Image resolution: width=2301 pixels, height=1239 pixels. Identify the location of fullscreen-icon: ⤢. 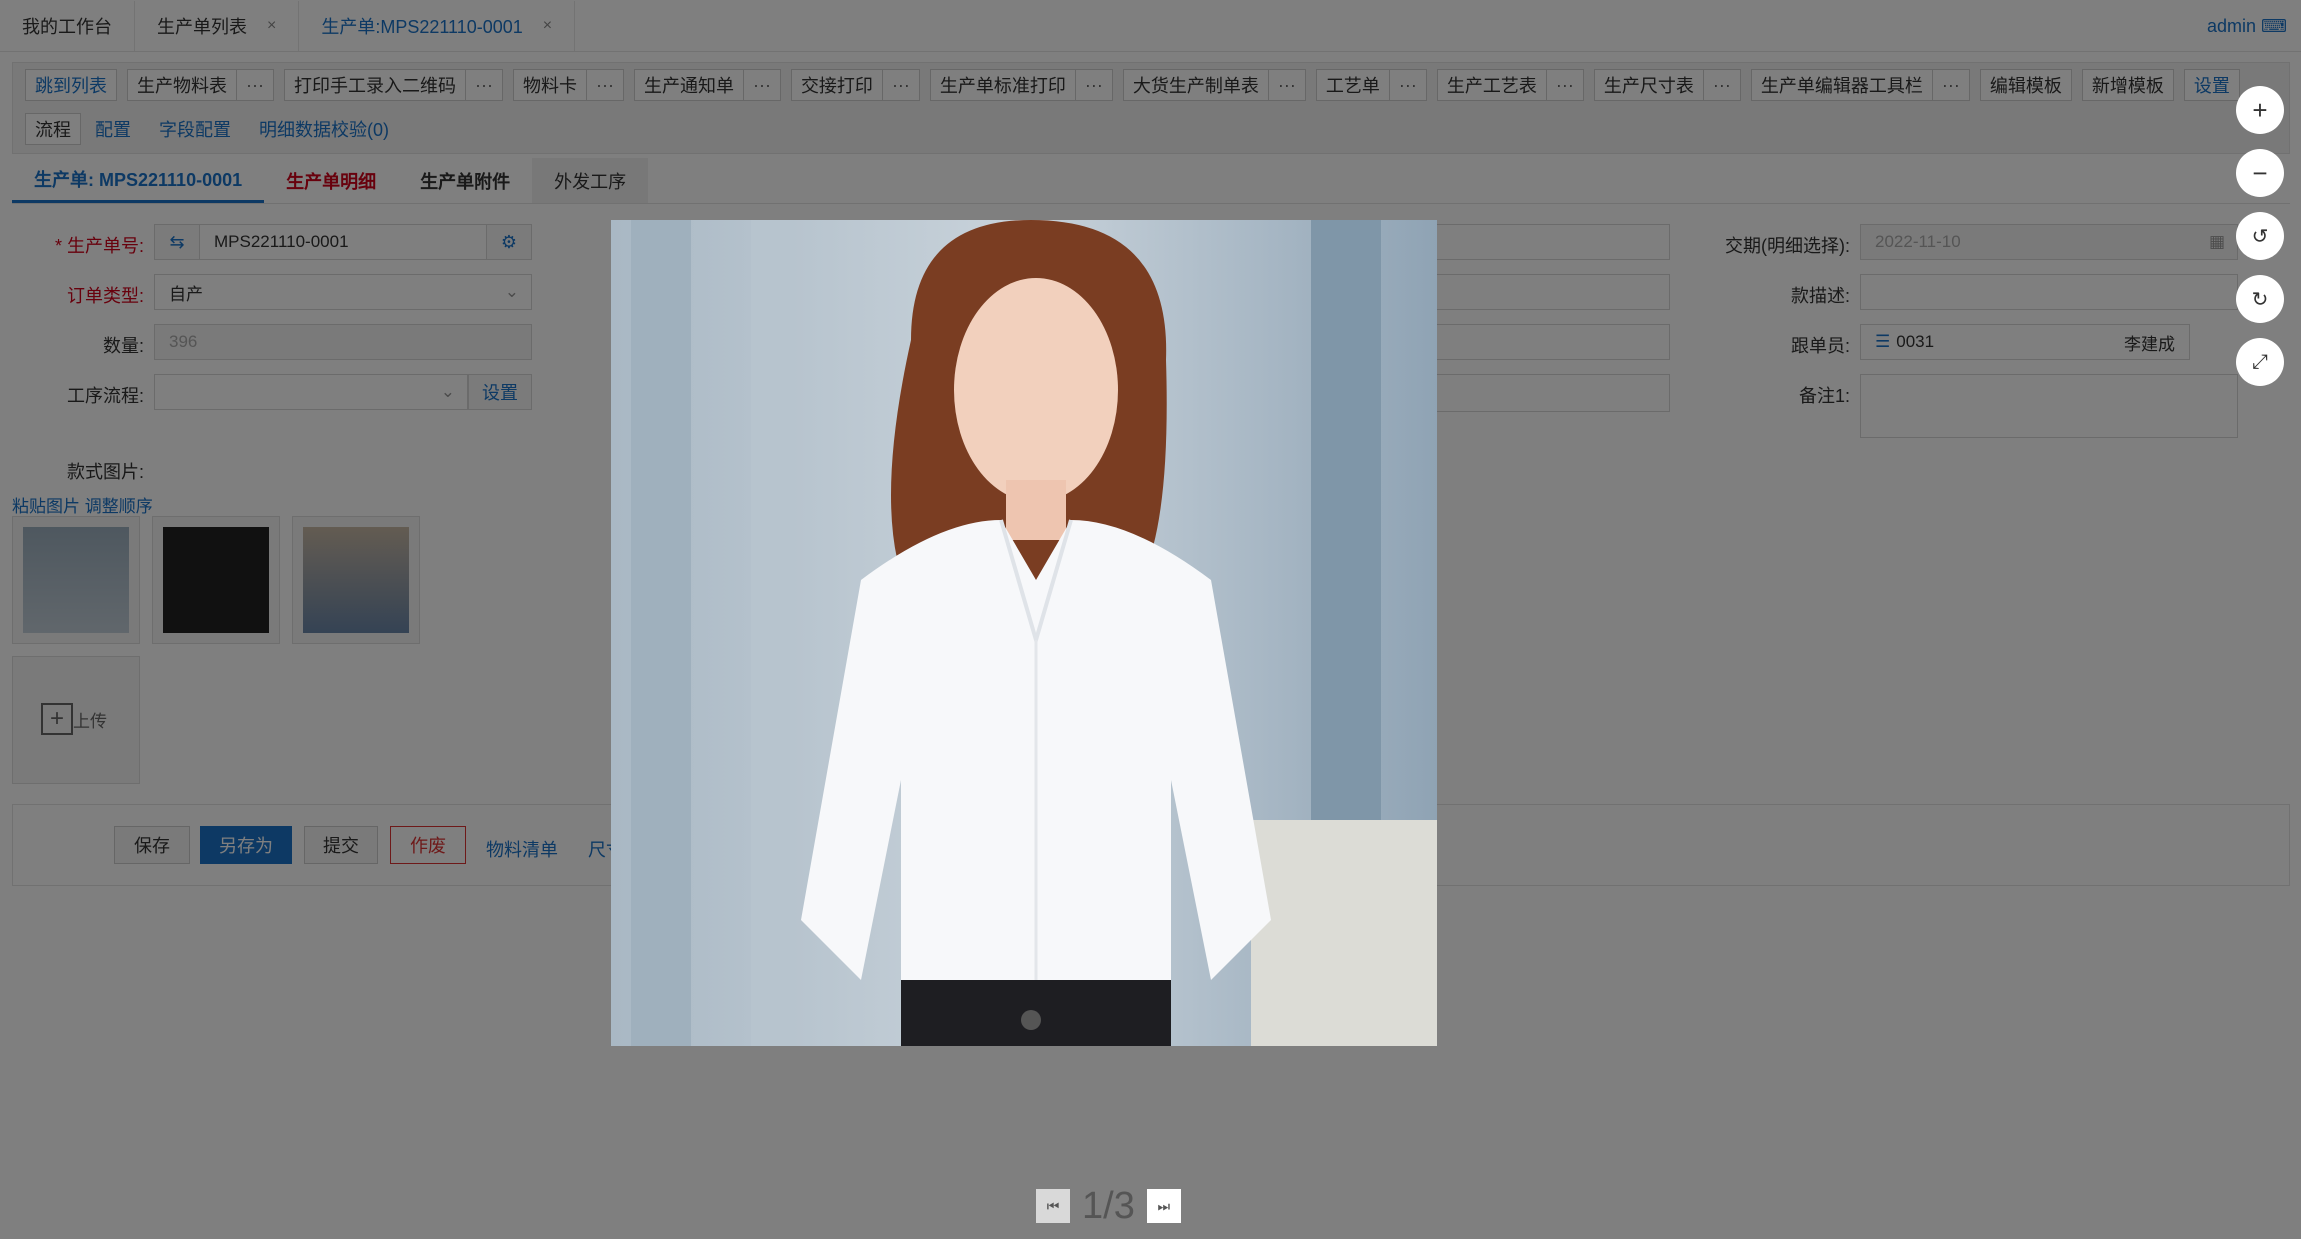
(2260, 362).